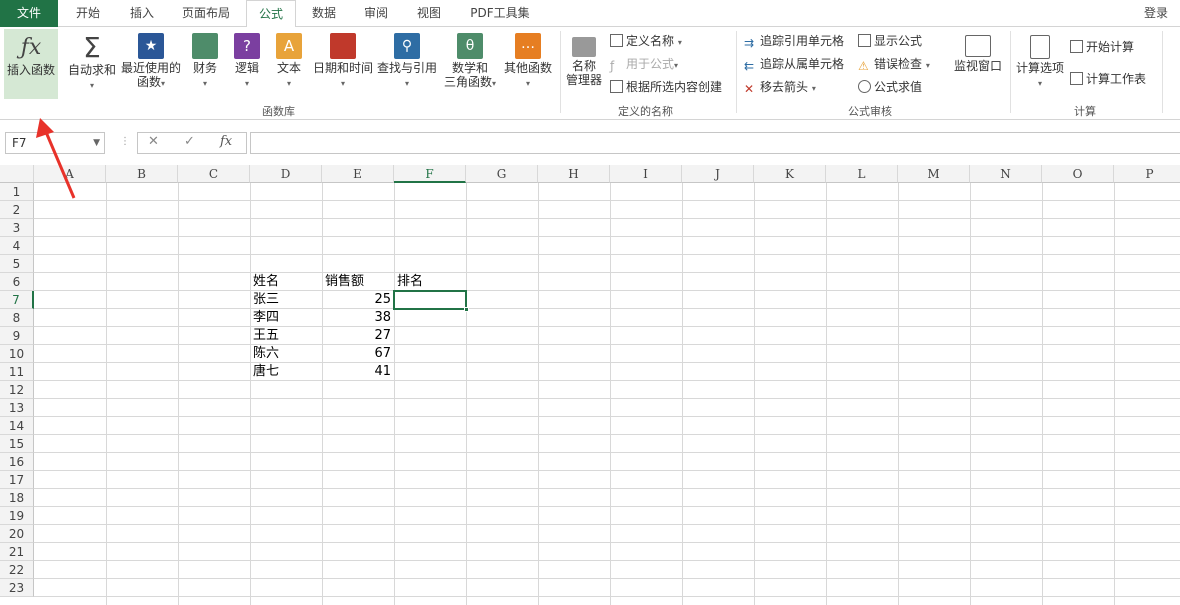  I want to click on cell-D6: 姓名, so click(266, 282).